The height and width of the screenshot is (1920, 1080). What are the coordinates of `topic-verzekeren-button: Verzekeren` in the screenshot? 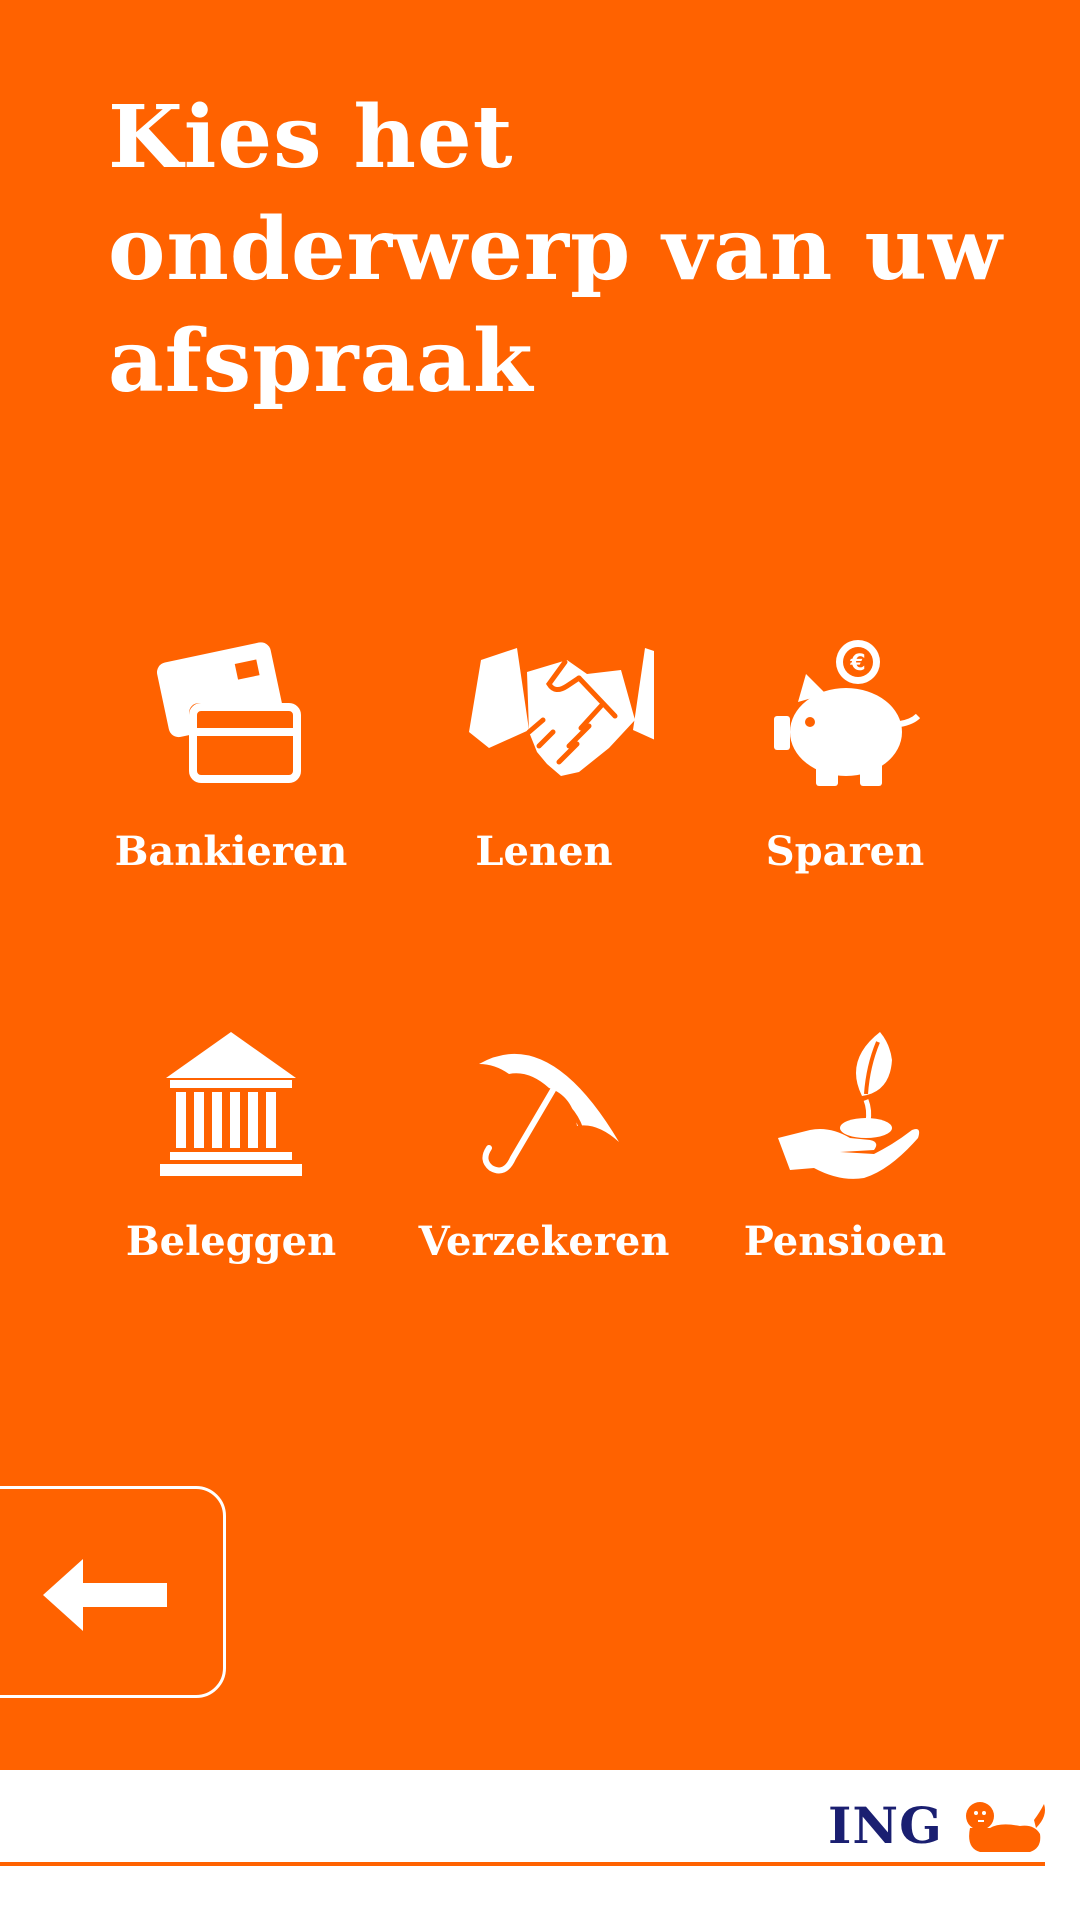 It's located at (544, 1180).